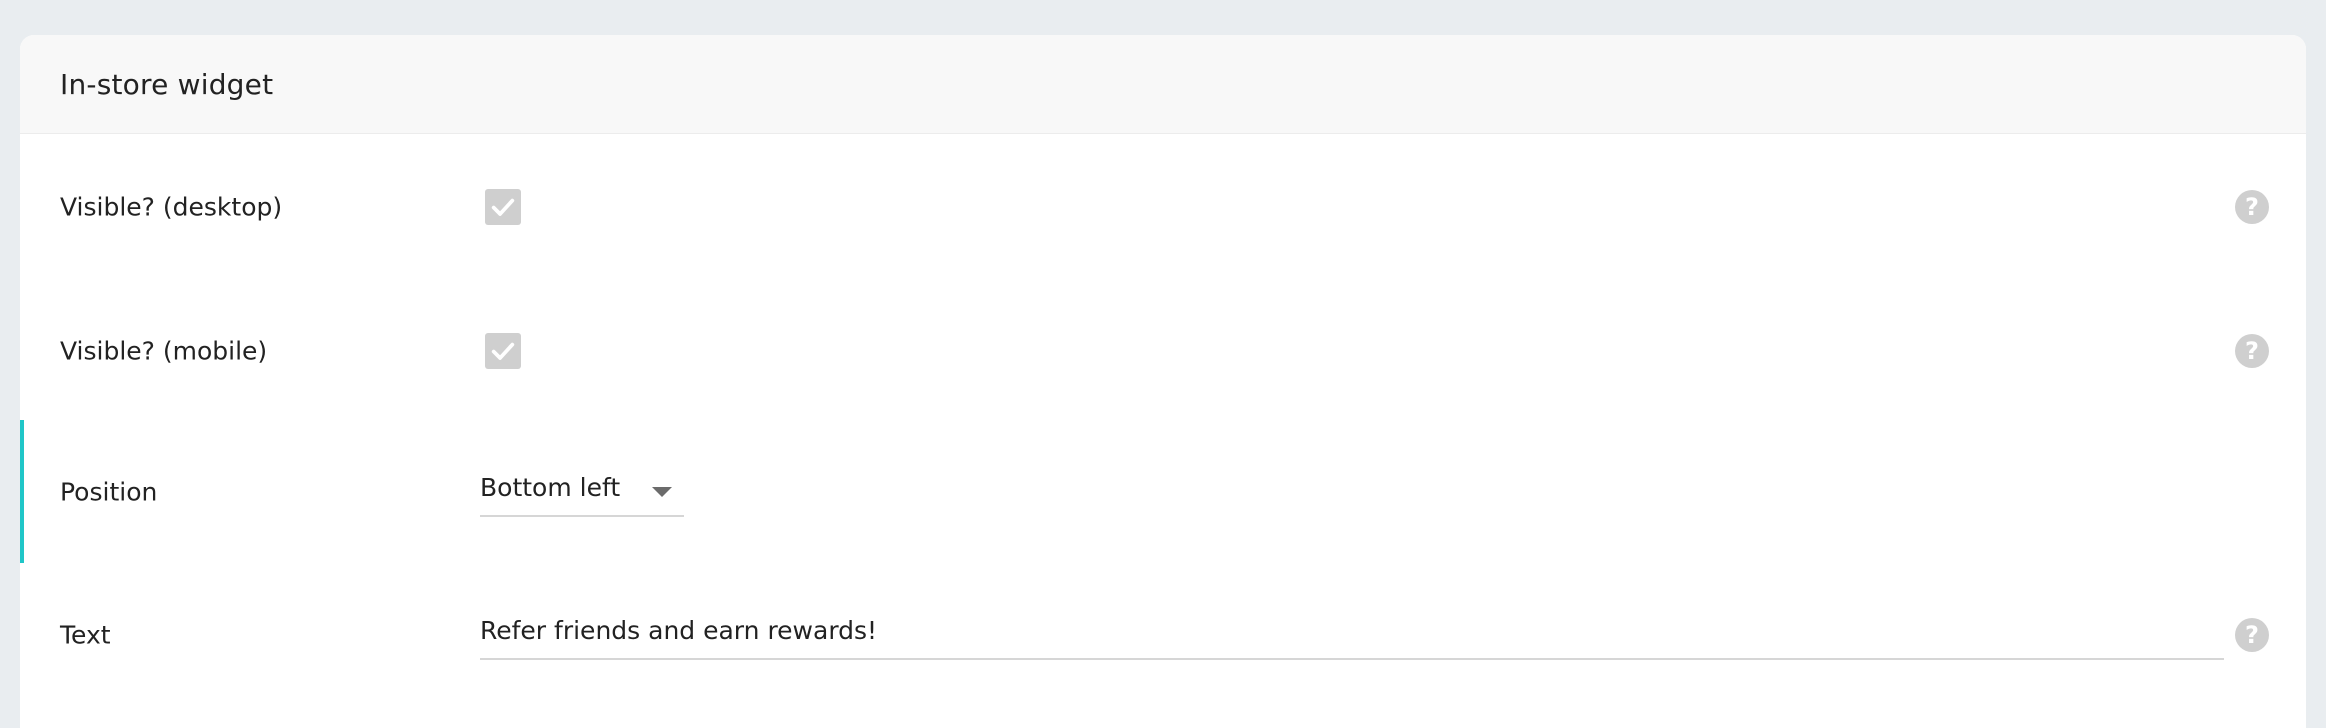 The image size is (2326, 728). Describe the element at coordinates (2252, 634) in the screenshot. I see `text-help-icon: ?` at that location.